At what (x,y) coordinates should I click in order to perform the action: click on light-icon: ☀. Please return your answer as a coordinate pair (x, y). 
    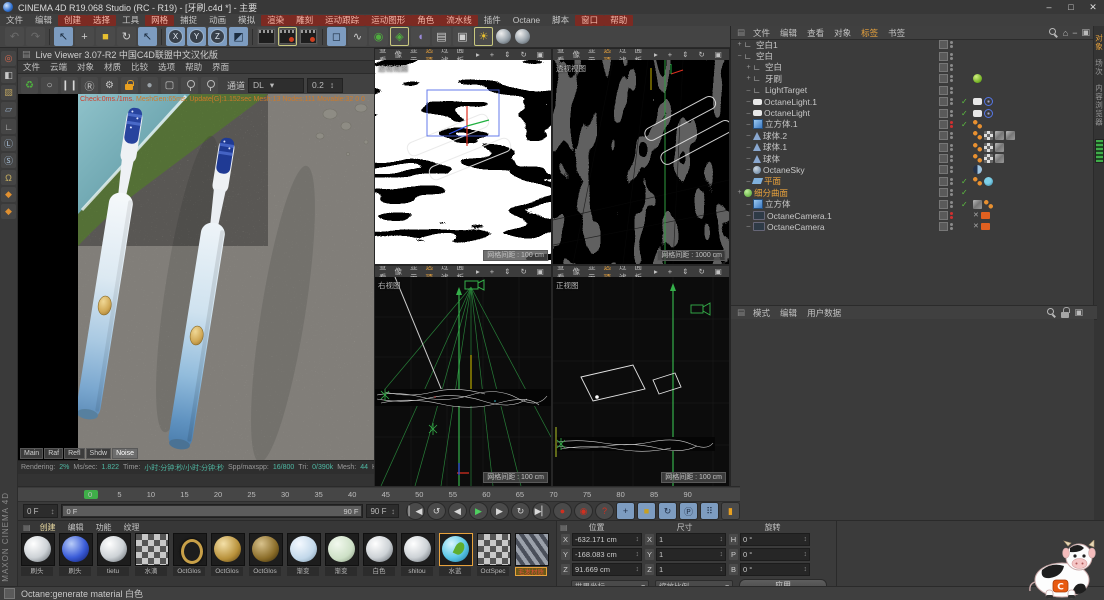
    Looking at the image, I should click on (483, 36).